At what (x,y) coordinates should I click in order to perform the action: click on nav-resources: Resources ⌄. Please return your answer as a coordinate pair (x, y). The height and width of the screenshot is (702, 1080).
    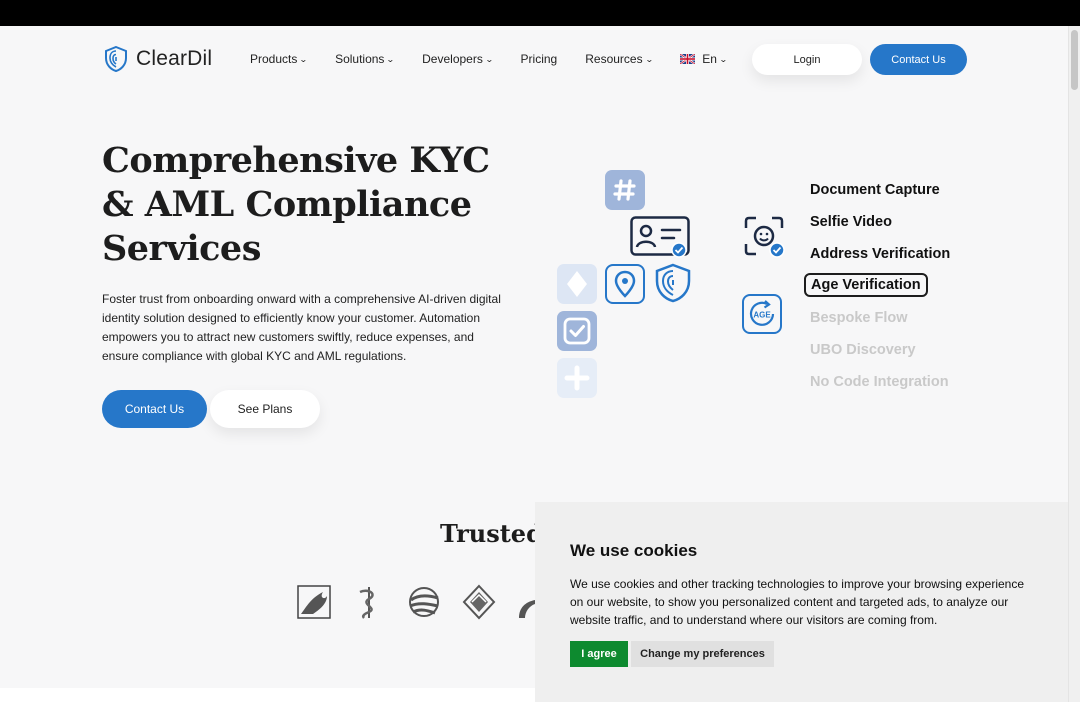
    Looking at the image, I should click on (619, 59).